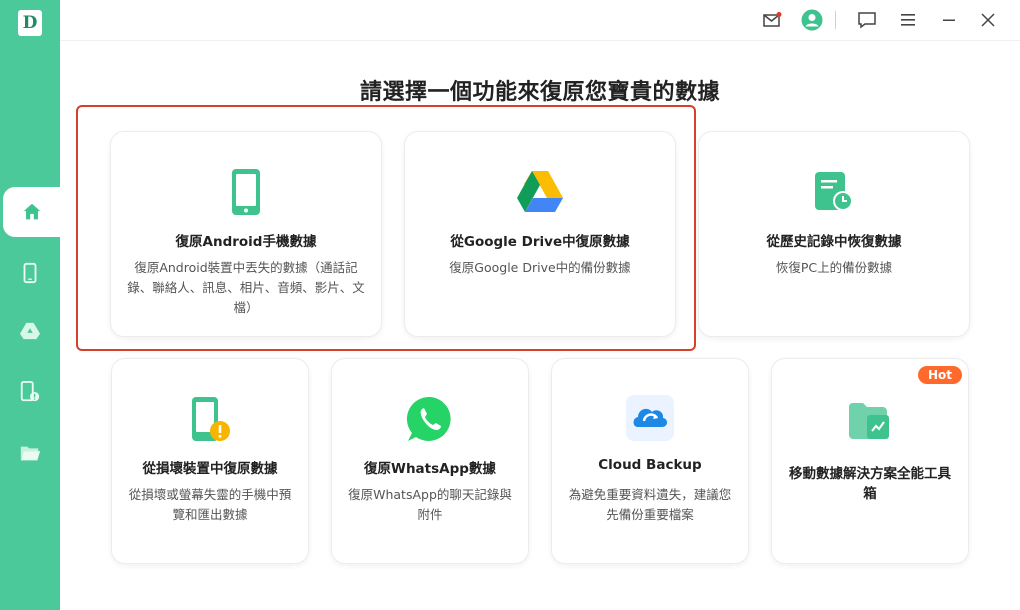  I want to click on sidebar-item-folder, so click(30, 453).